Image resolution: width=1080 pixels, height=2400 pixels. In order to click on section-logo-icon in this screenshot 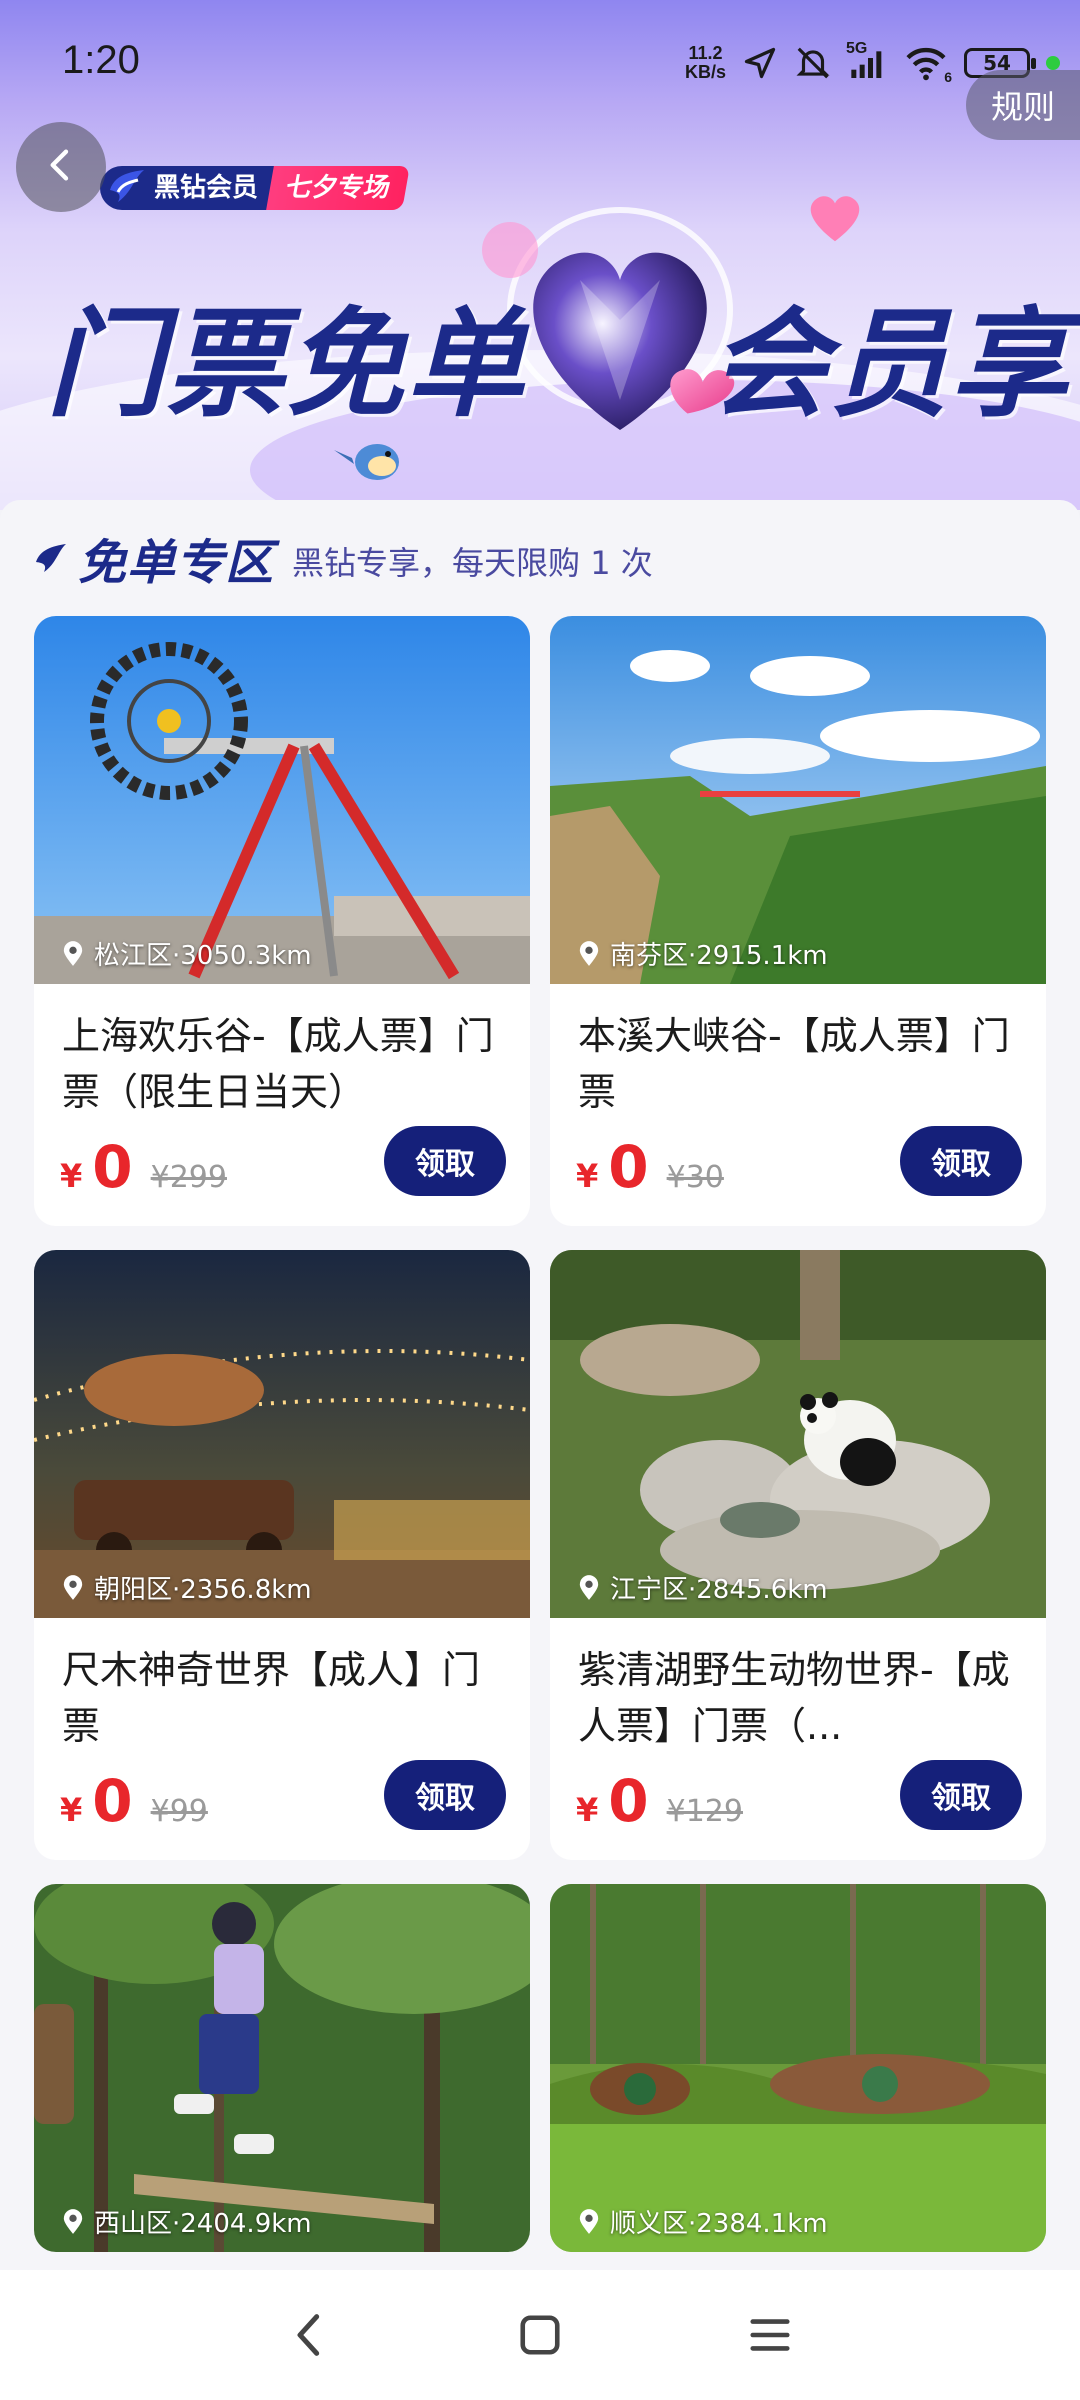, I will do `click(51, 558)`.